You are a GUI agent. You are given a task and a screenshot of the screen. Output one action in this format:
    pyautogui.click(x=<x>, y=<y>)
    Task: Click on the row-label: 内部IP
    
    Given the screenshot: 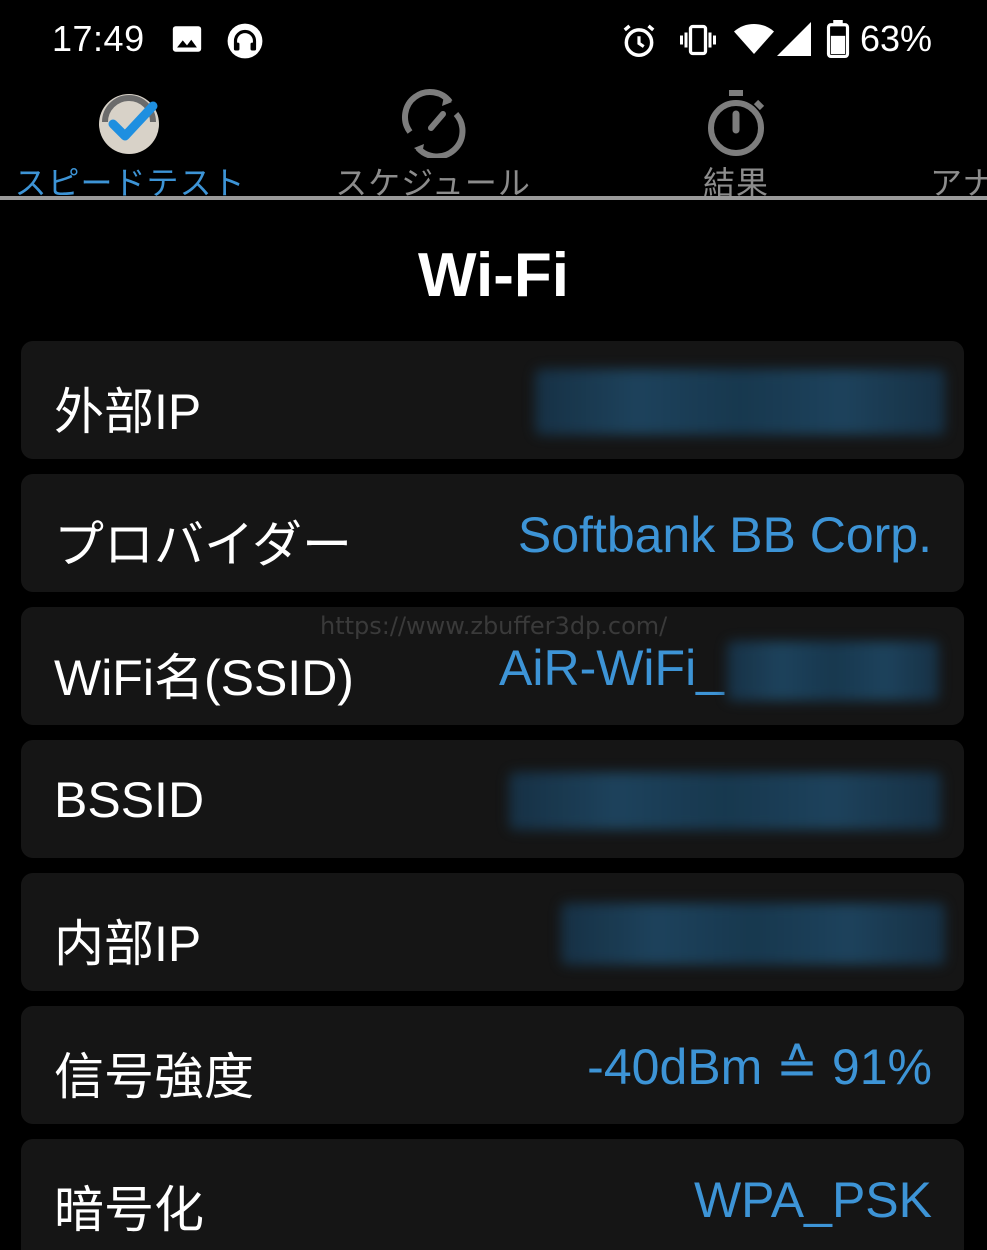 What is the action you would take?
    pyautogui.click(x=128, y=944)
    